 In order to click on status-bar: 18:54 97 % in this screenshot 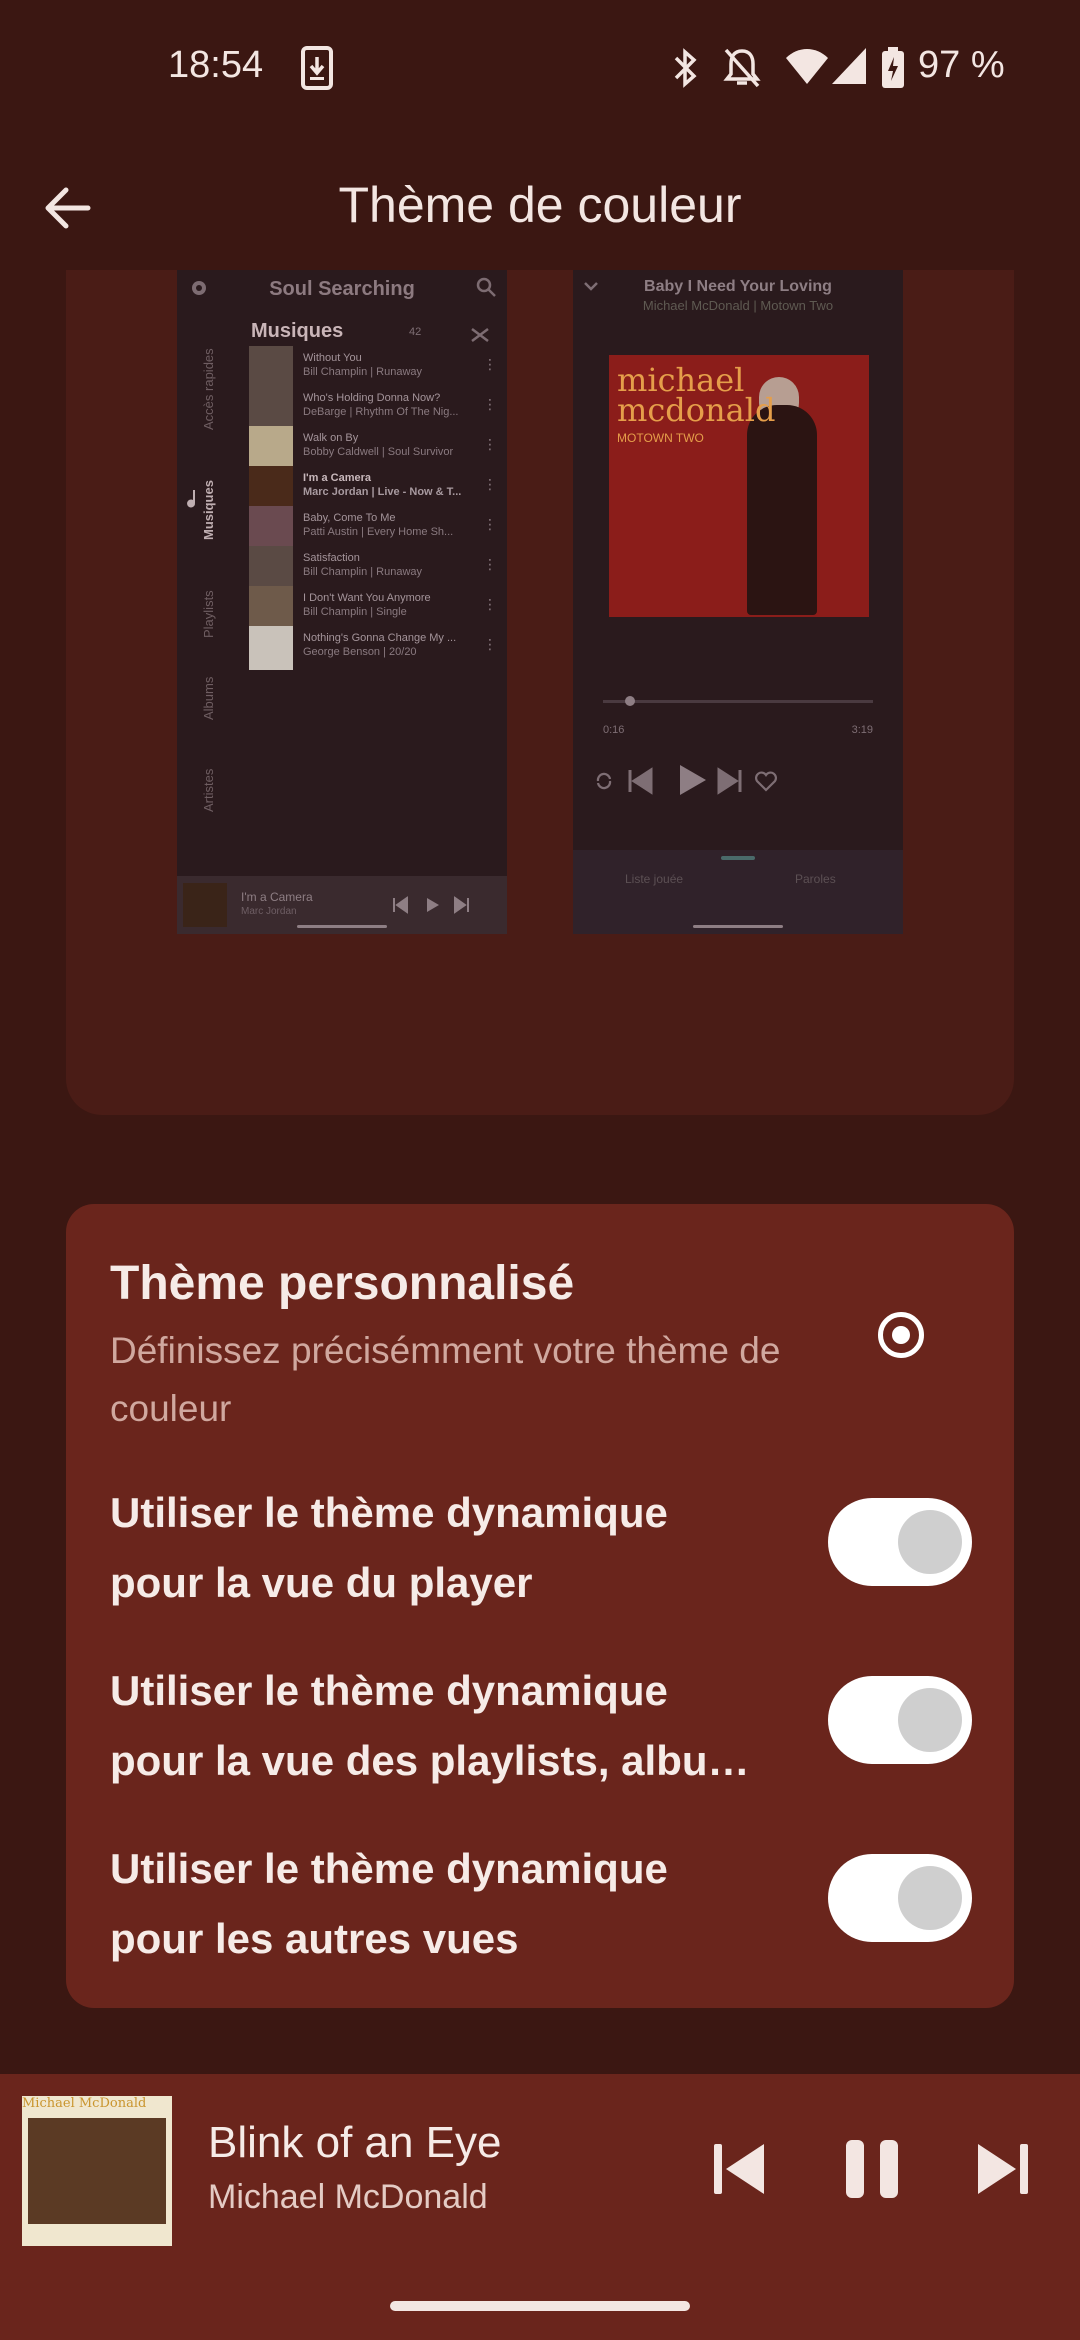, I will do `click(540, 70)`.